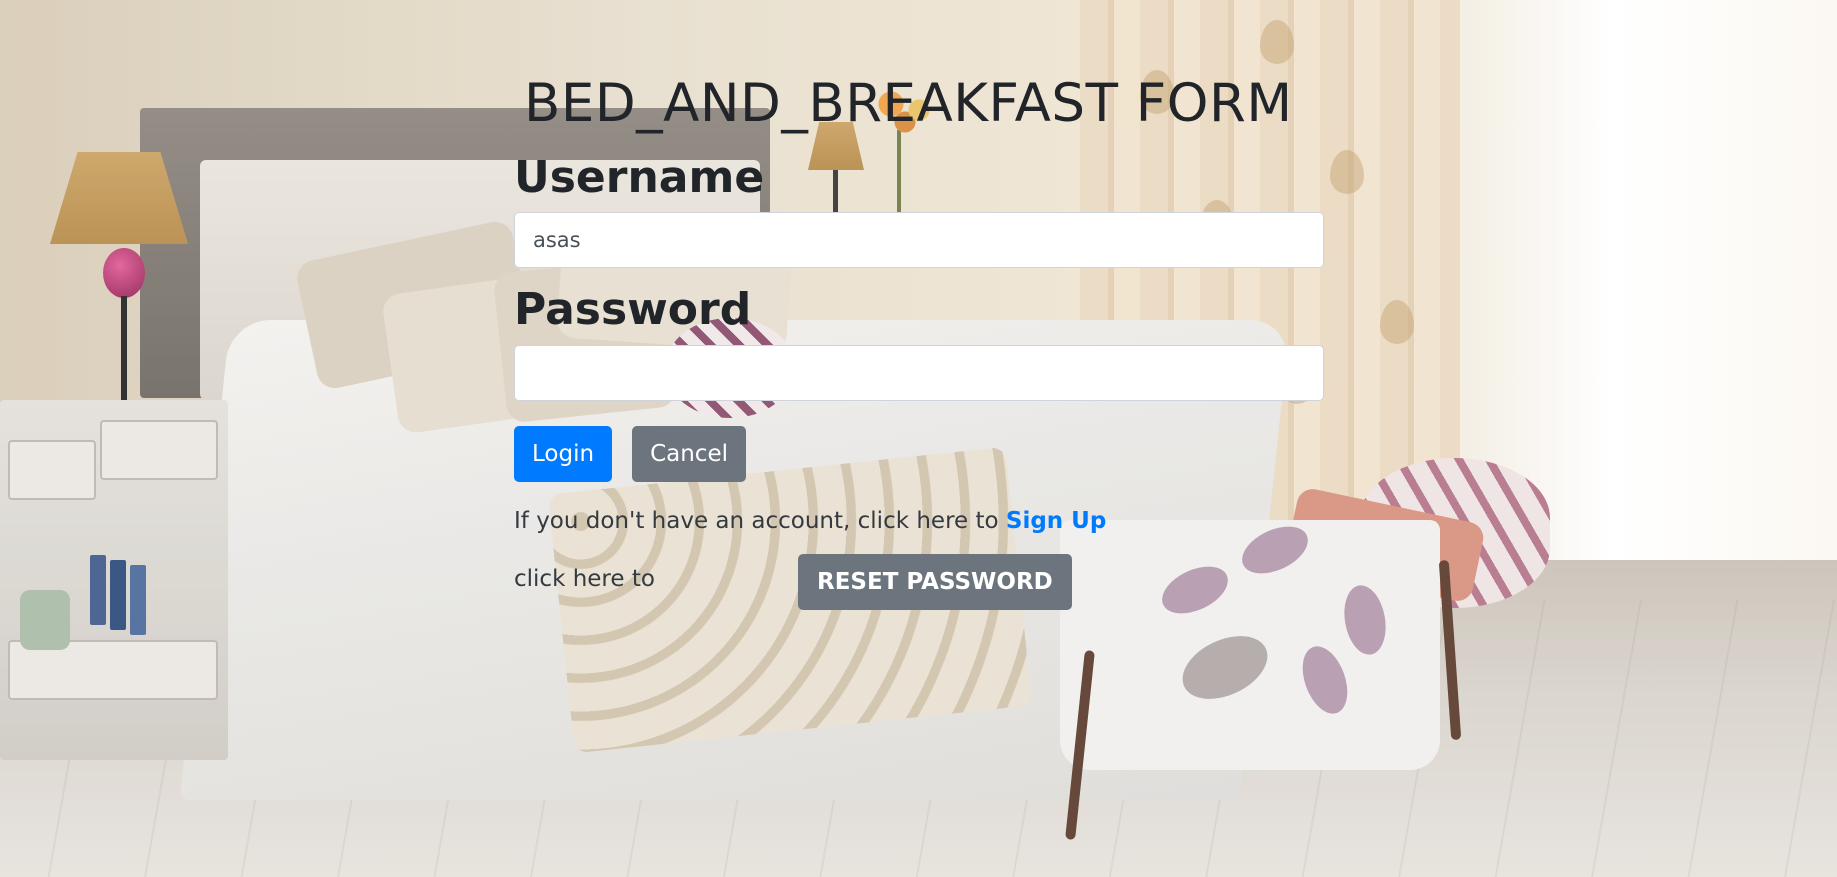 The image size is (1837, 877). What do you see at coordinates (584, 579) in the screenshot?
I see `reset-prompt-text: click here to` at bounding box center [584, 579].